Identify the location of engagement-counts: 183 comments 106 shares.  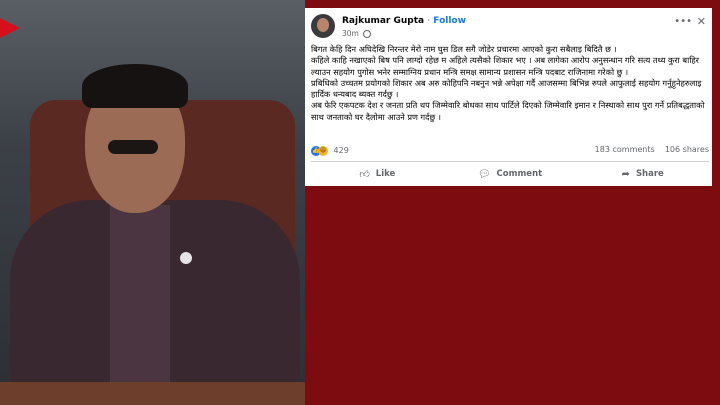
(652, 149).